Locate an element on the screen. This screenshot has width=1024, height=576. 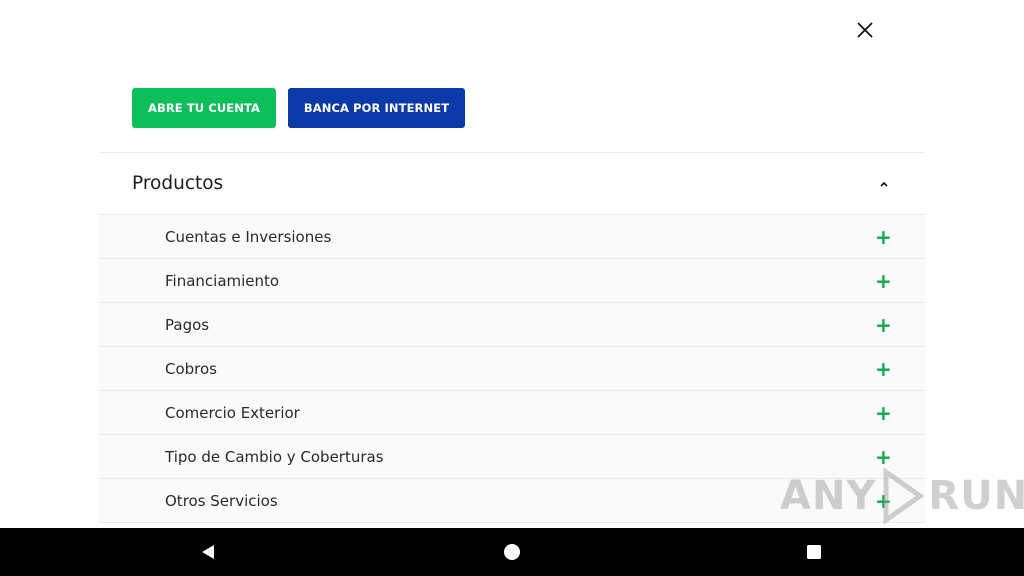
menu-item-label: Pagos is located at coordinates (187, 324).